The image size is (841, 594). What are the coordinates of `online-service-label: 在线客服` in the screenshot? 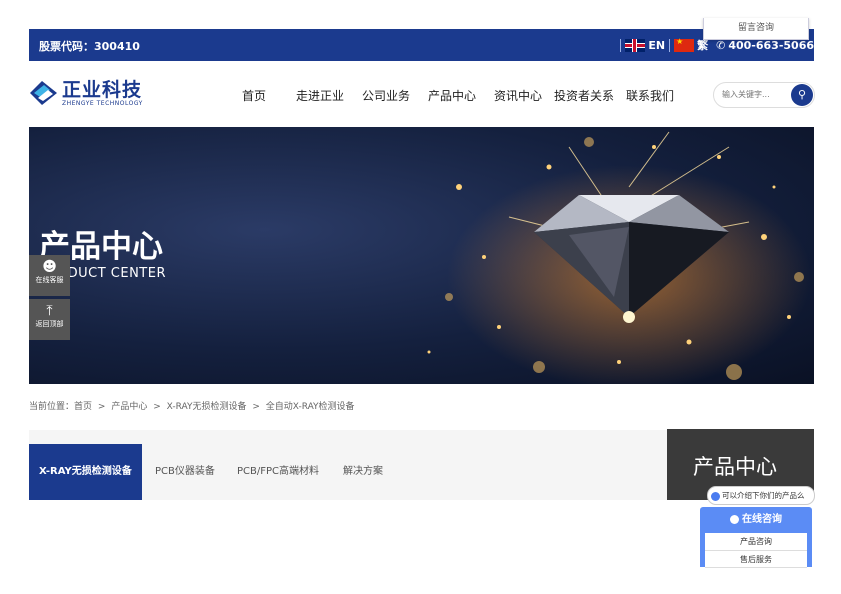 It's located at (49, 280).